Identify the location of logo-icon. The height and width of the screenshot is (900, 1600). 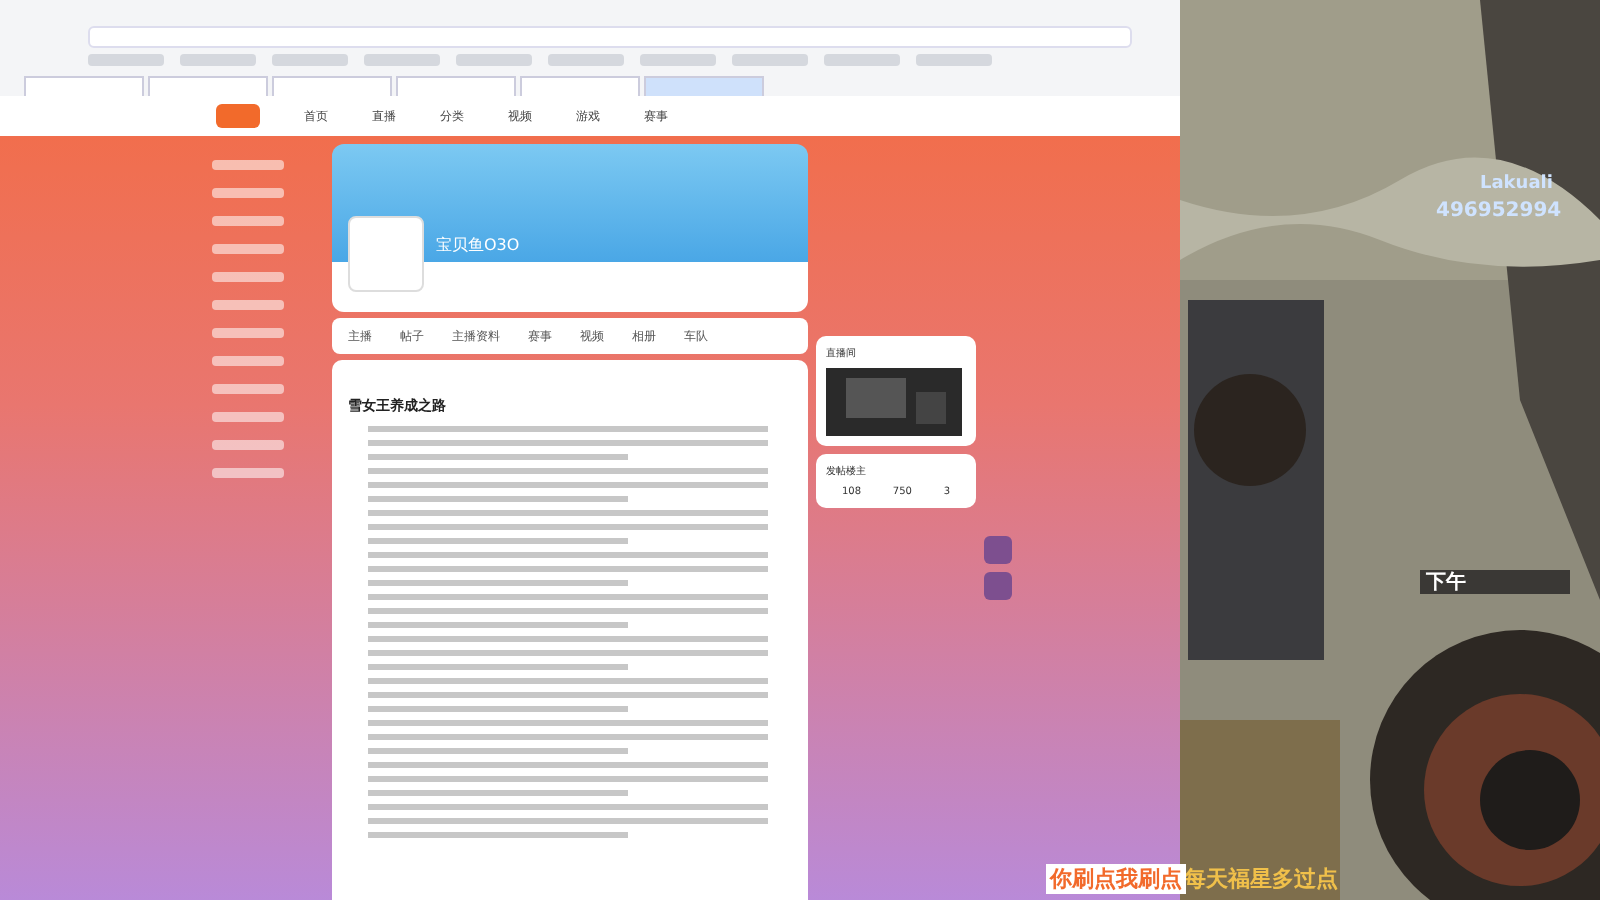
(238, 116).